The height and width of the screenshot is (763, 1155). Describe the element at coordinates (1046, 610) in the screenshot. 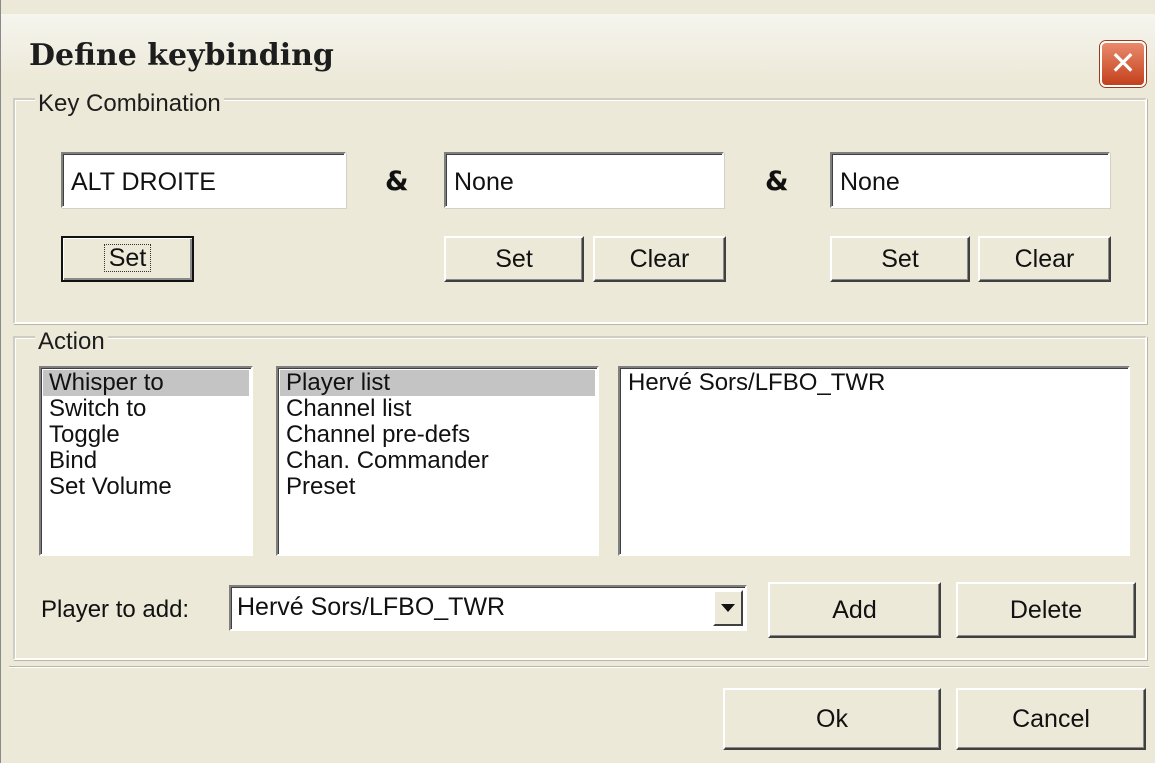

I see `delete-button: Delete` at that location.